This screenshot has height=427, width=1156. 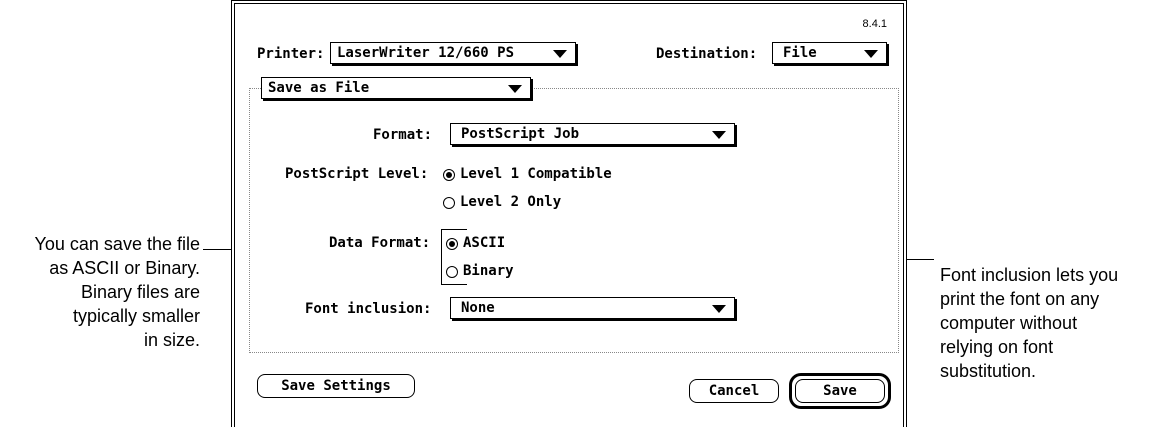 I want to click on printer-value: LaserWriter 12/660 PS, so click(x=426, y=53).